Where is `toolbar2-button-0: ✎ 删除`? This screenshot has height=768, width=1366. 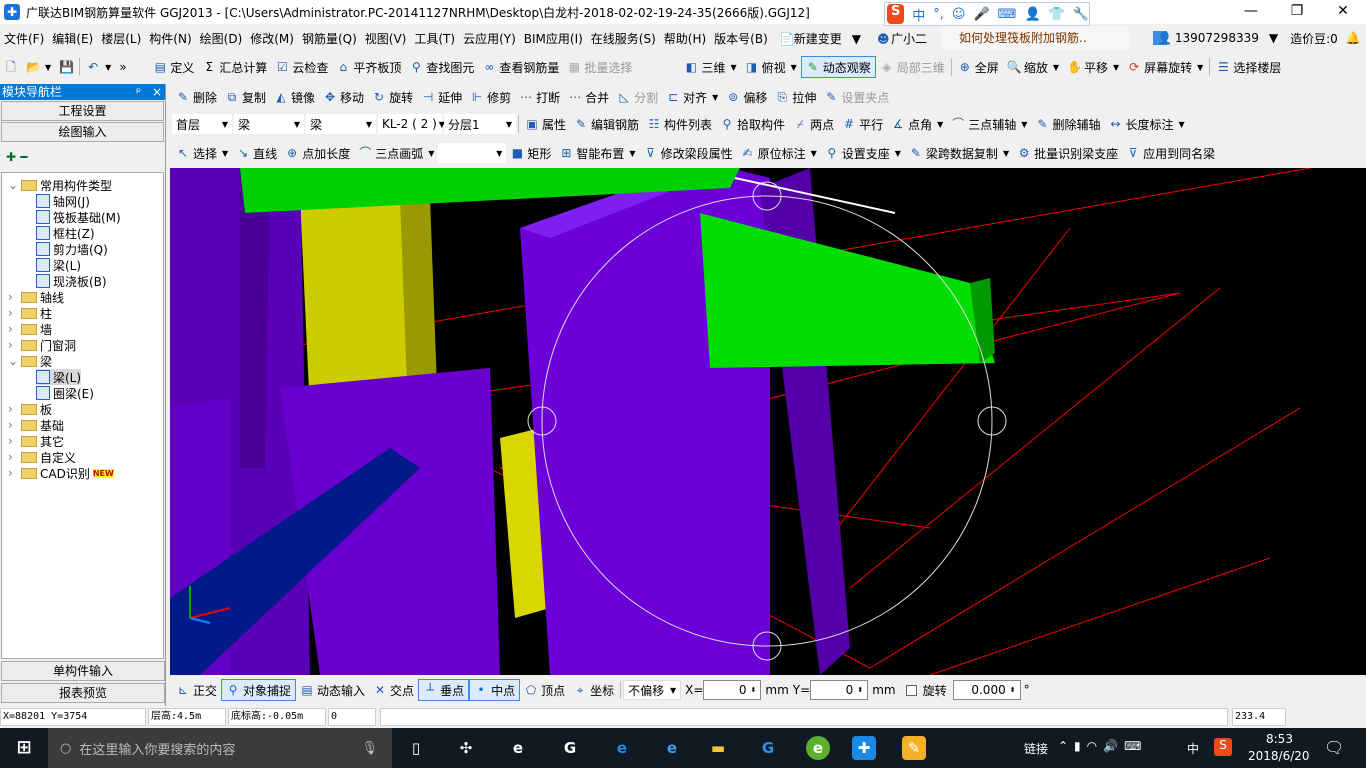
toolbar2-button-0: ✎ 删除 is located at coordinates (196, 97).